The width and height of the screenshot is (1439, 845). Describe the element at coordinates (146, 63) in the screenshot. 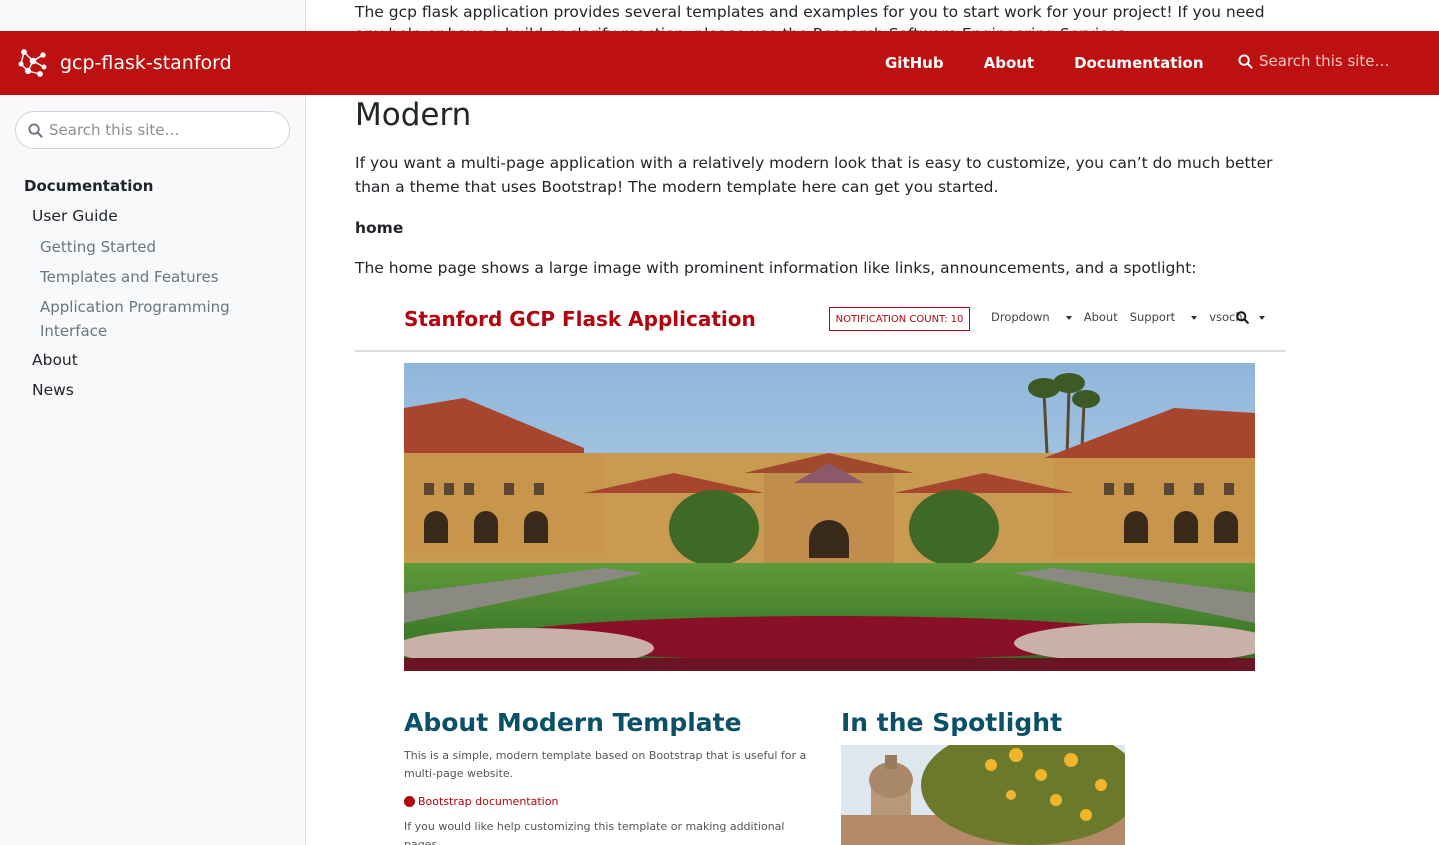

I see `brand-name: gcp-flask-stanford` at that location.